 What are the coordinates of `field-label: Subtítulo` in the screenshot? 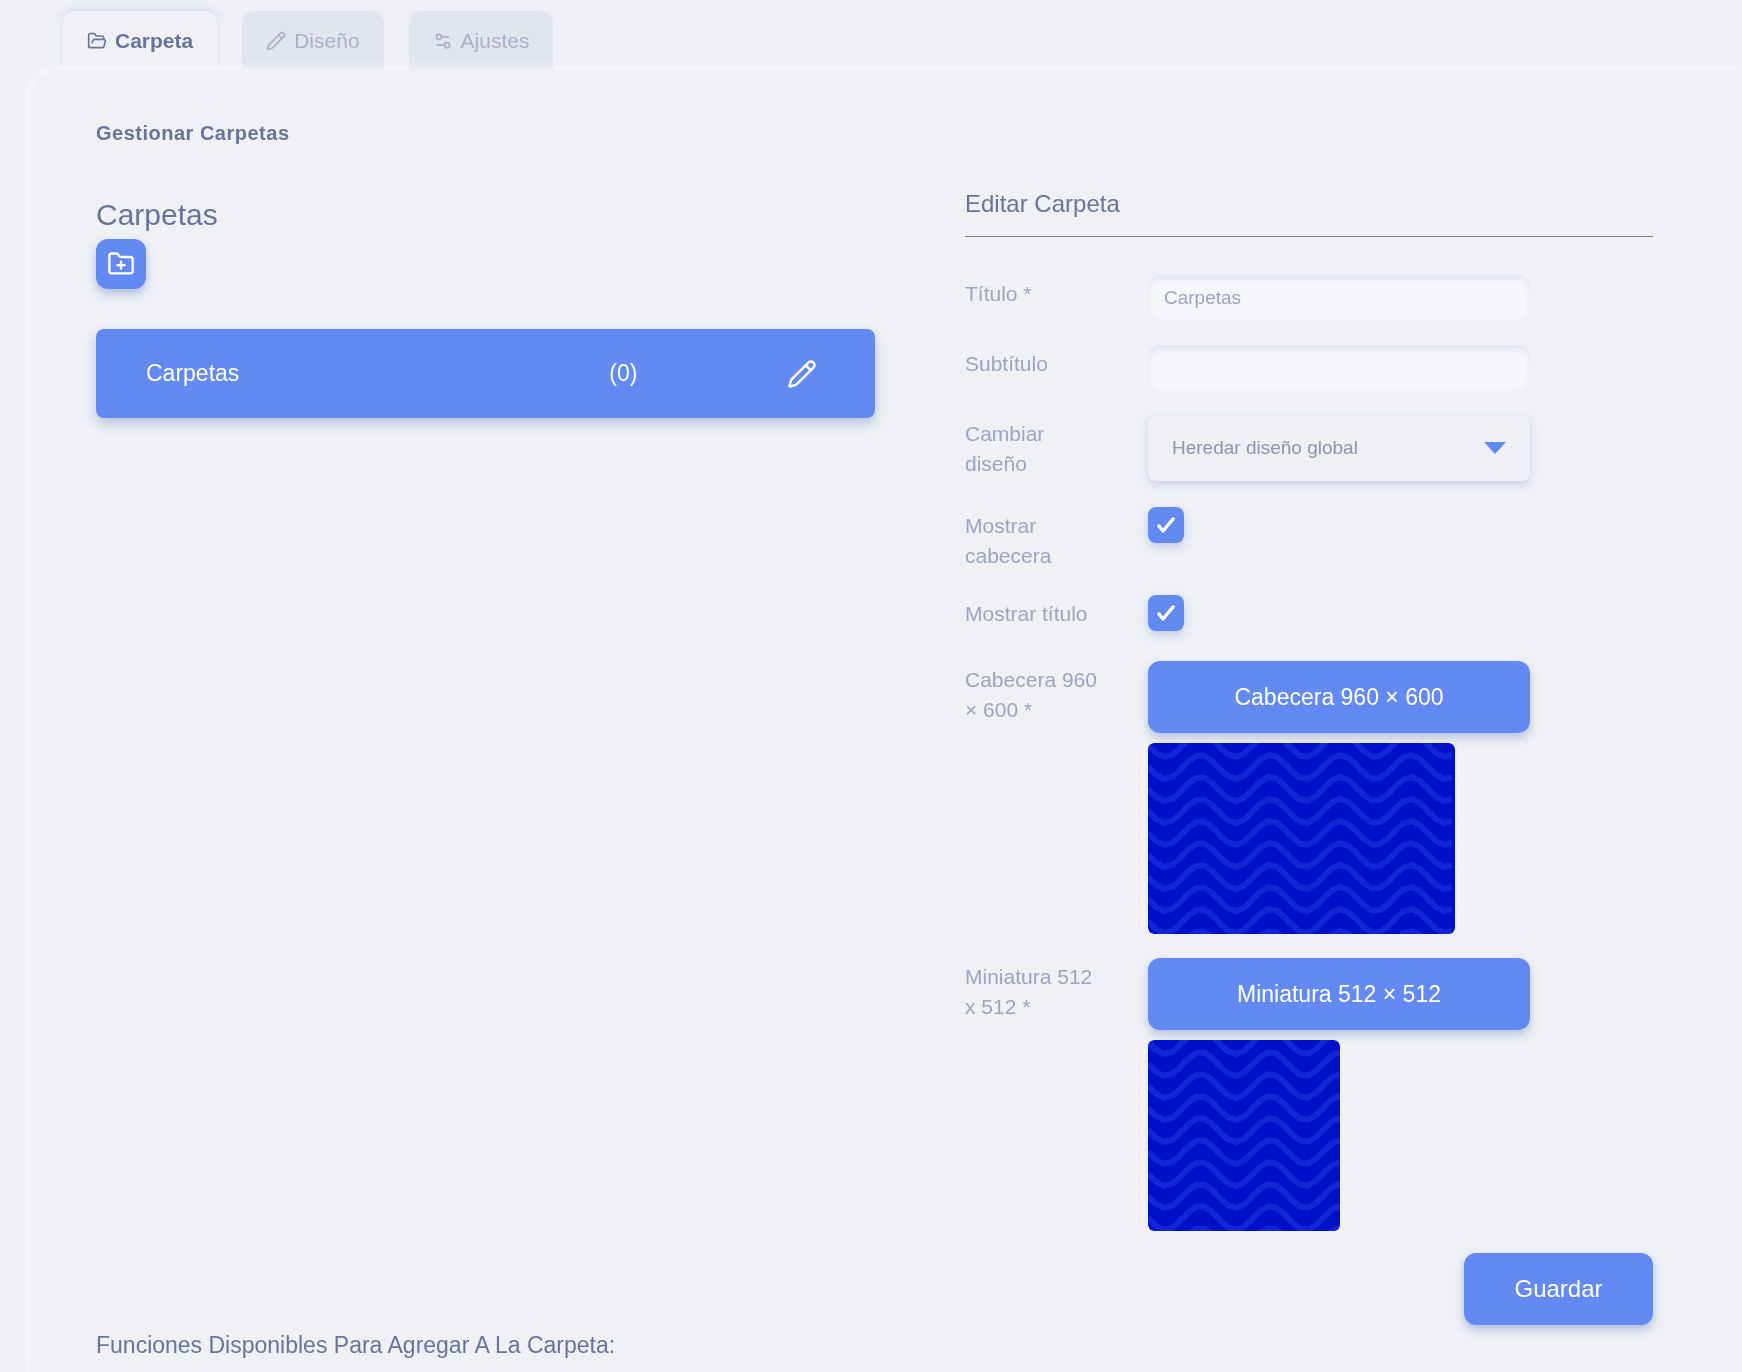 It's located at (1007, 364).